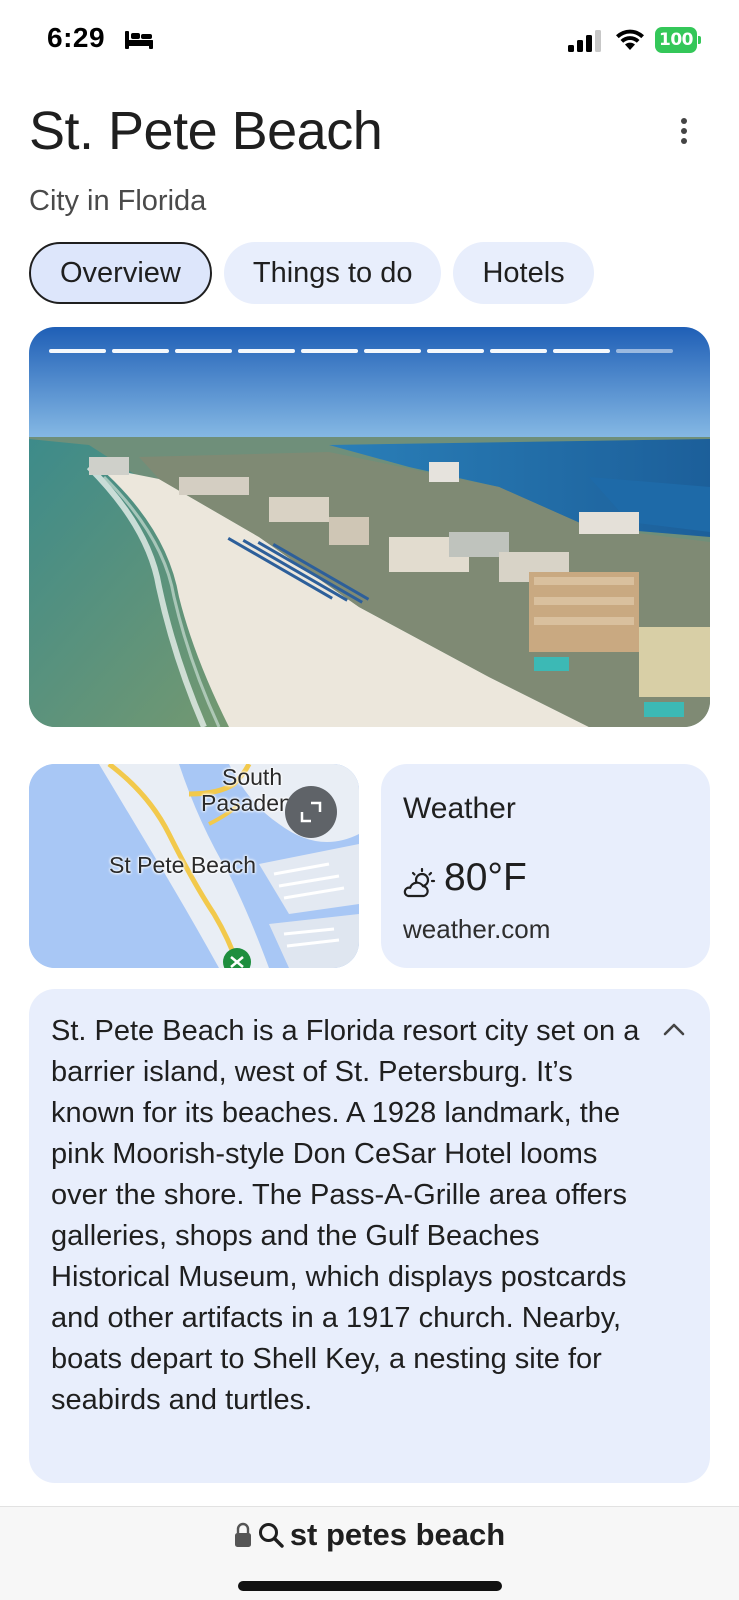 The height and width of the screenshot is (1600, 739). I want to click on battery-body: 100, so click(676, 40).